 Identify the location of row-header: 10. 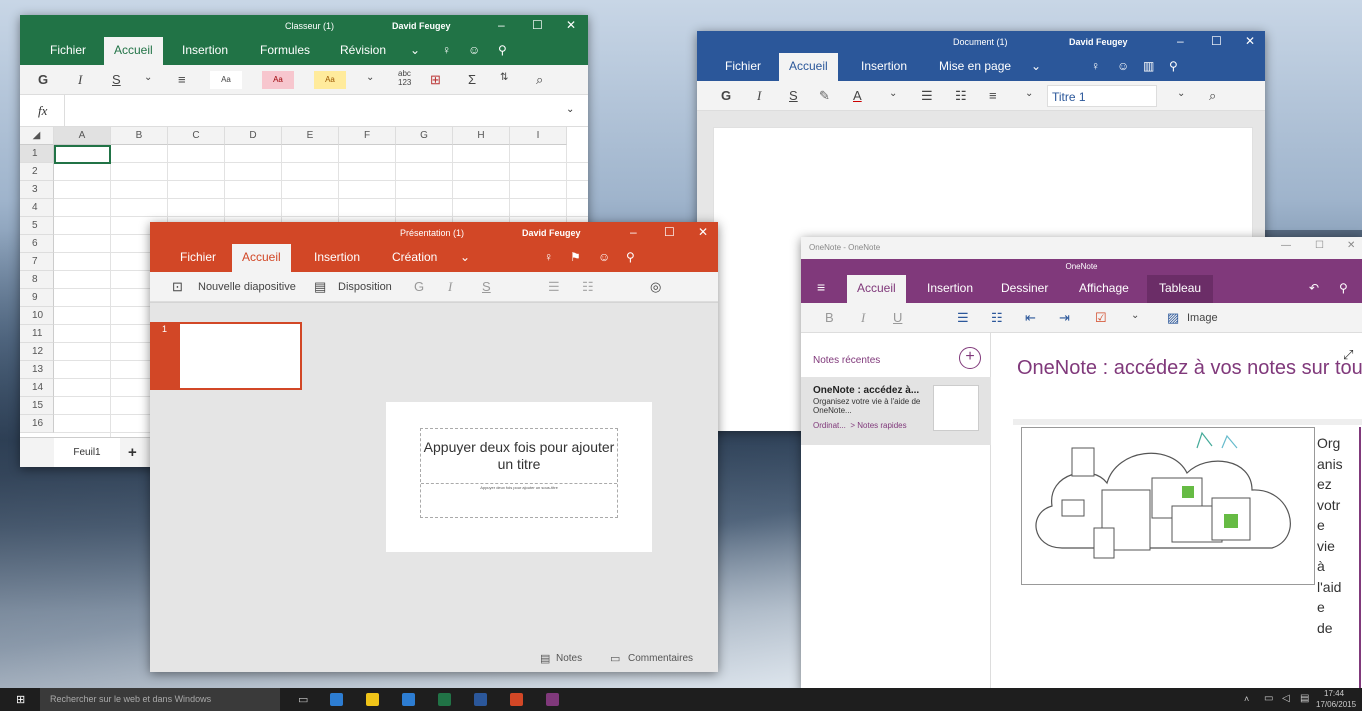
(37, 316).